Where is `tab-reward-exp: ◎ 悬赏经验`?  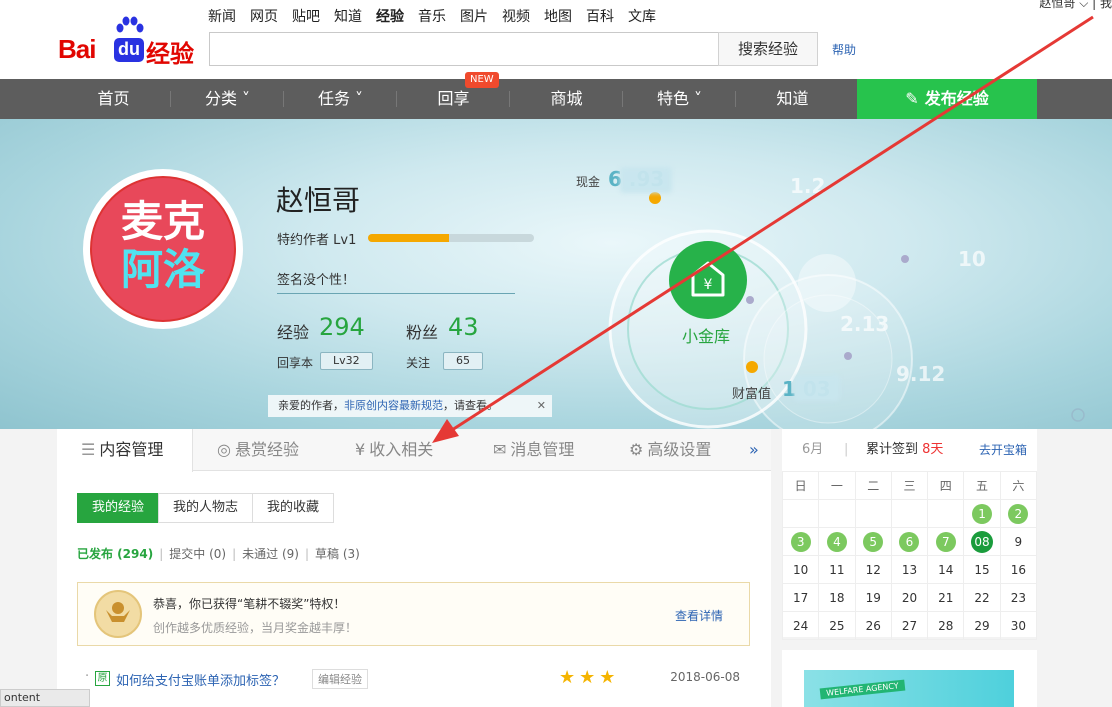
tab-reward-exp: ◎ 悬赏经验 is located at coordinates (258, 450).